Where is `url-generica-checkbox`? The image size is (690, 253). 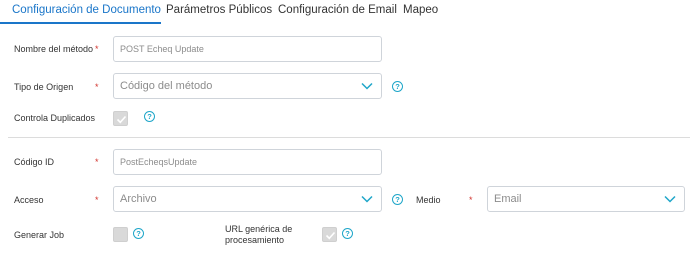 url-generica-checkbox is located at coordinates (329, 234).